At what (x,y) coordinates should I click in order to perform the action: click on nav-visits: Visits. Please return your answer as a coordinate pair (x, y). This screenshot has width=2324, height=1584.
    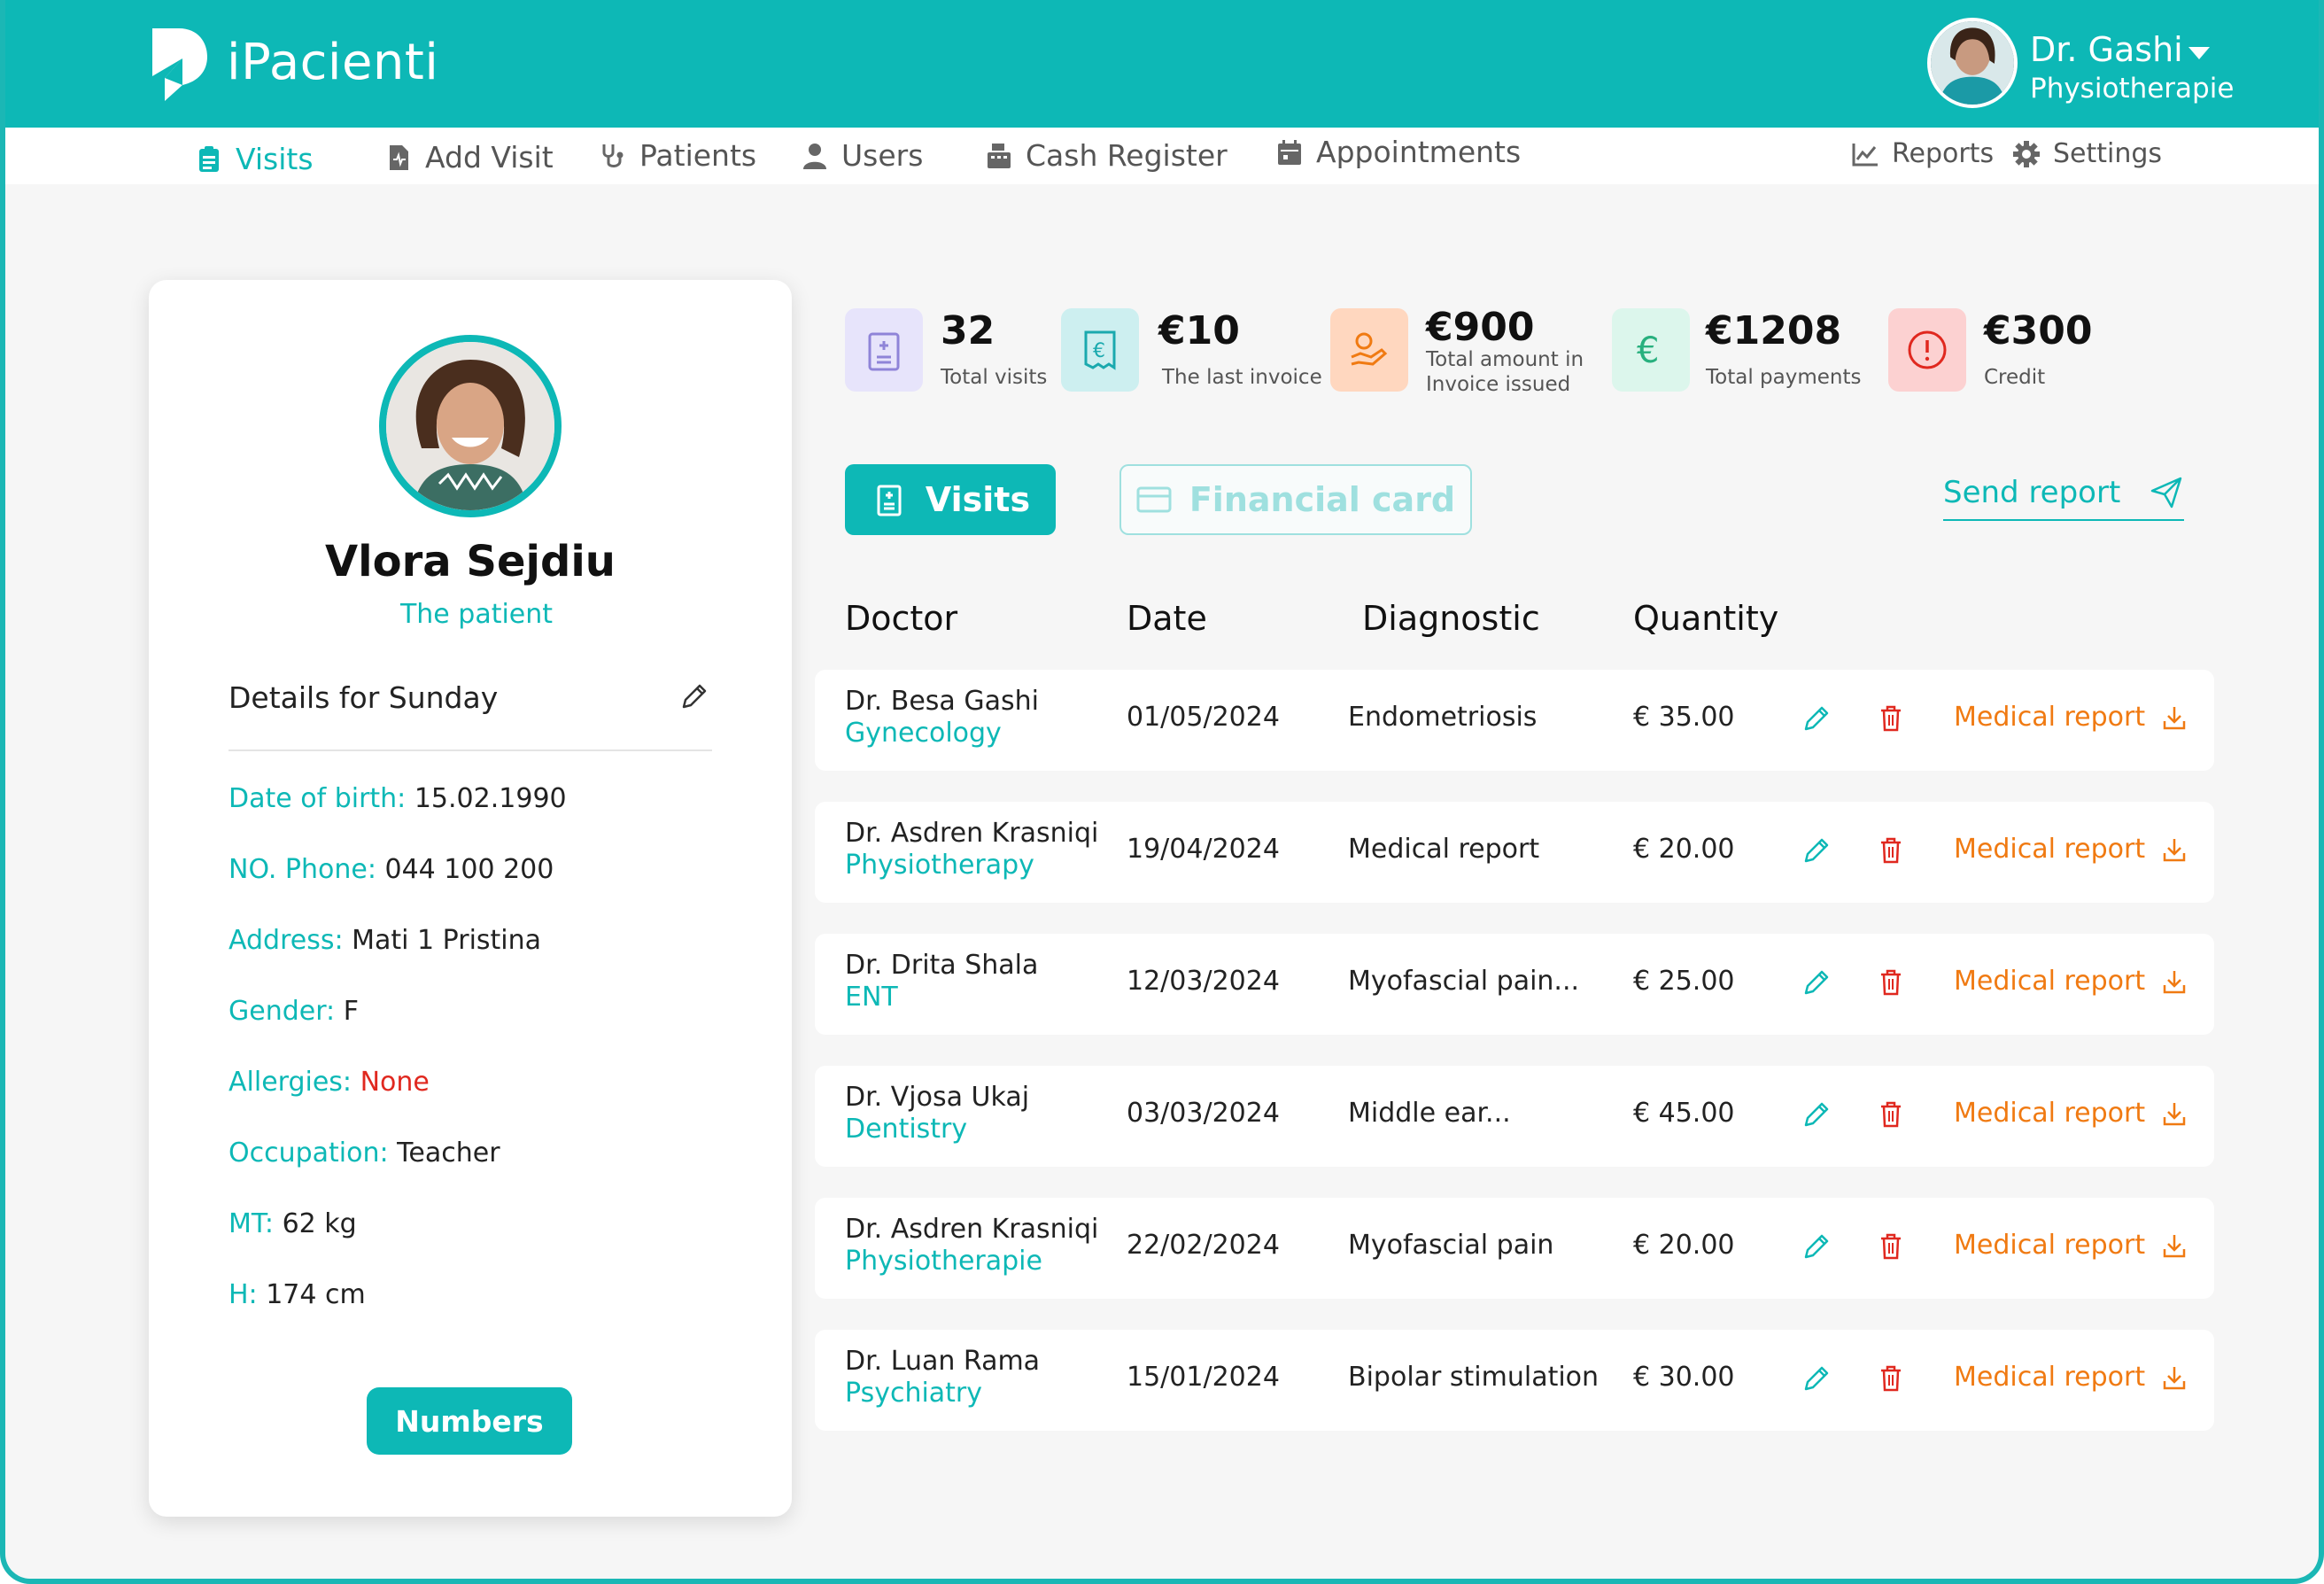
    Looking at the image, I should click on (254, 159).